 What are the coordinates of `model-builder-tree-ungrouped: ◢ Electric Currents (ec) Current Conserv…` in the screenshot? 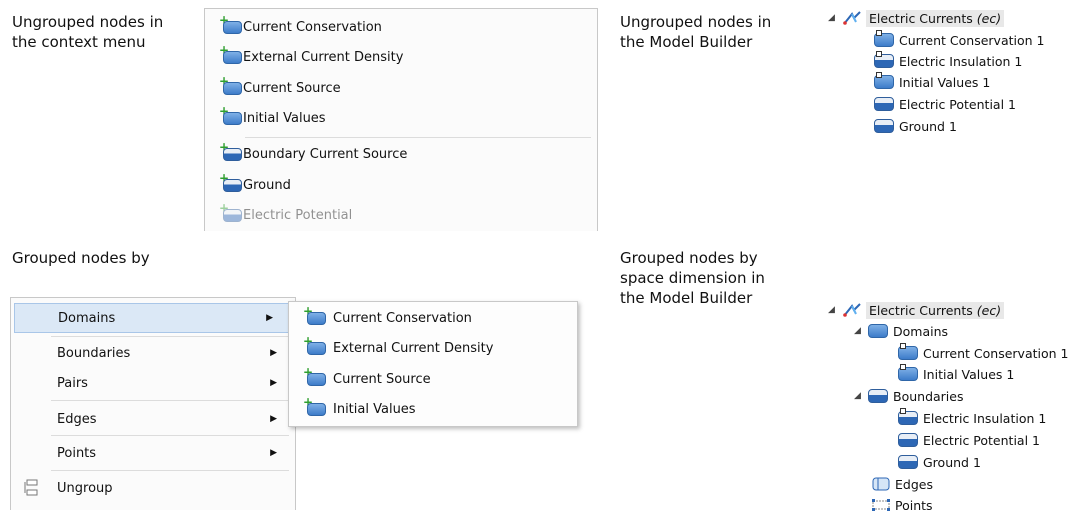 It's located at (953, 83).